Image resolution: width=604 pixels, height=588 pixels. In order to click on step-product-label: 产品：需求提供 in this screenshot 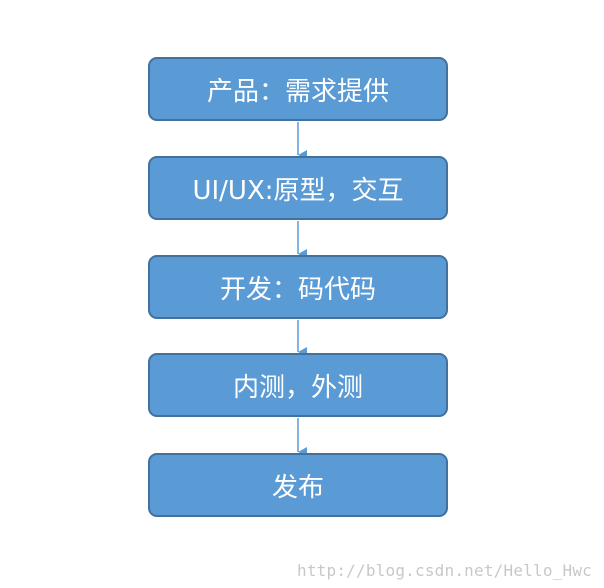, I will do `click(297, 91)`.